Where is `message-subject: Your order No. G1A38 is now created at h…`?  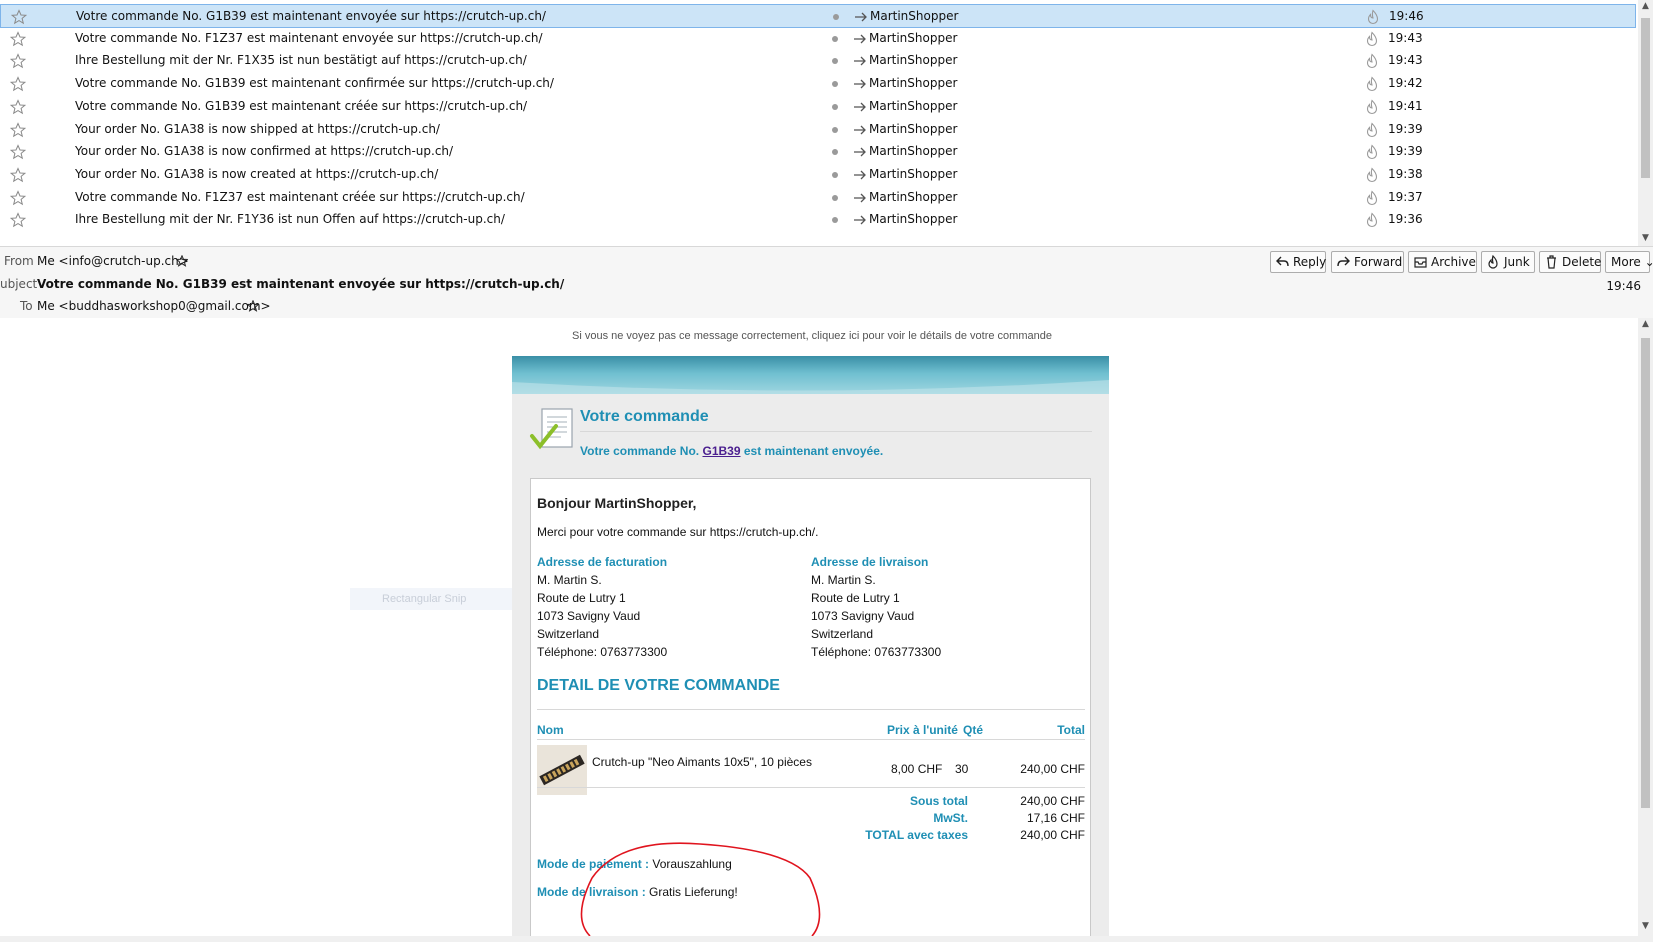
message-subject: Your order No. G1A38 is now created at h… is located at coordinates (256, 174).